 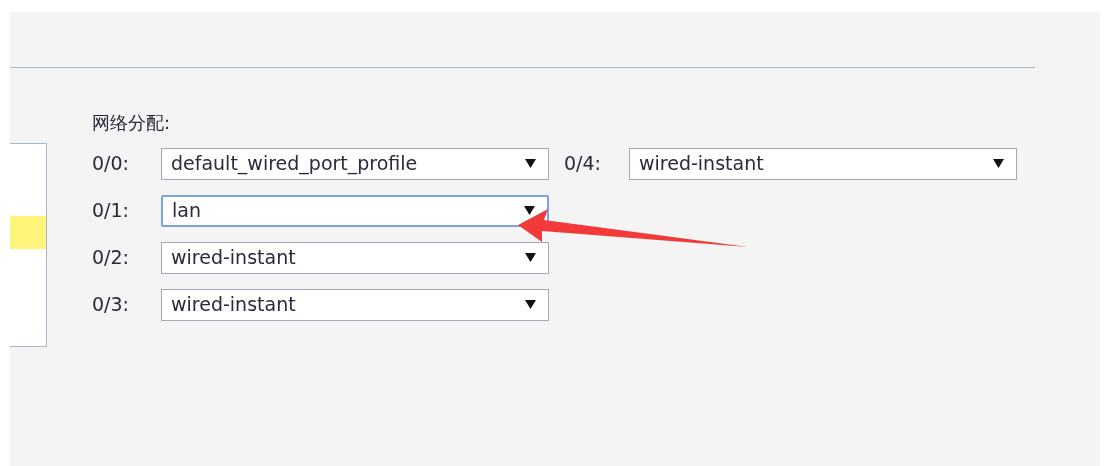 What do you see at coordinates (583, 164) in the screenshot?
I see `port-label: 0/4:` at bounding box center [583, 164].